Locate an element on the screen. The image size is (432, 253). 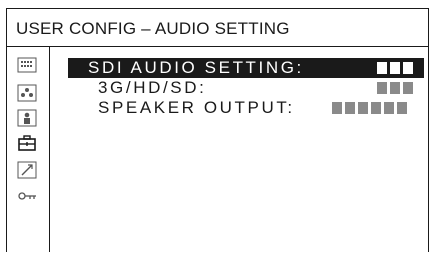
grid-icon is located at coordinates (27, 65).